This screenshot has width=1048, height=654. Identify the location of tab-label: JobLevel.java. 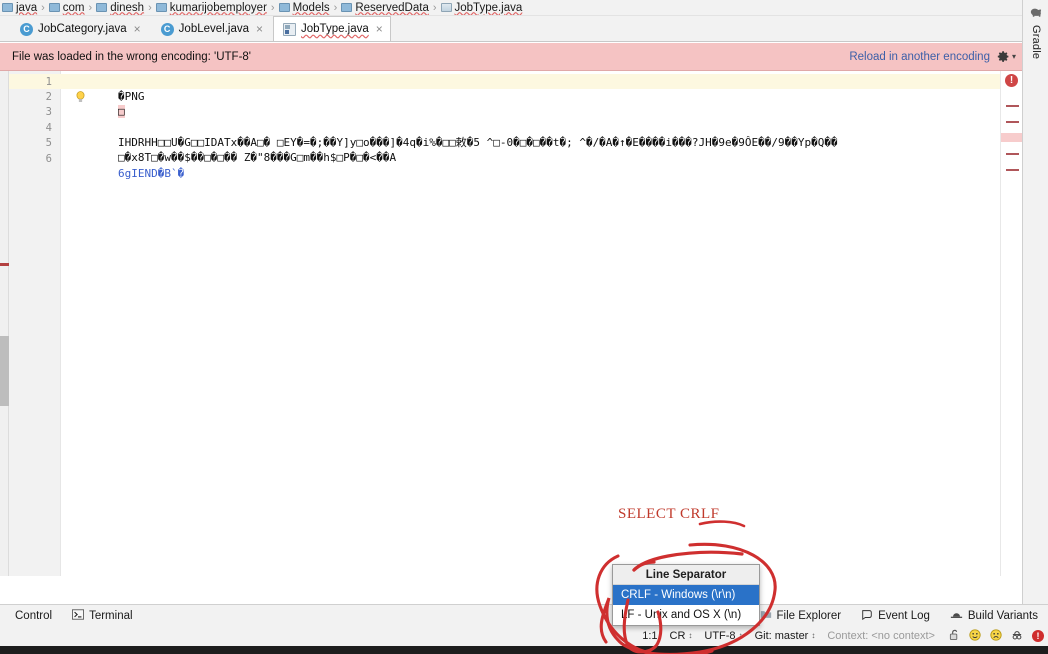
(213, 29).